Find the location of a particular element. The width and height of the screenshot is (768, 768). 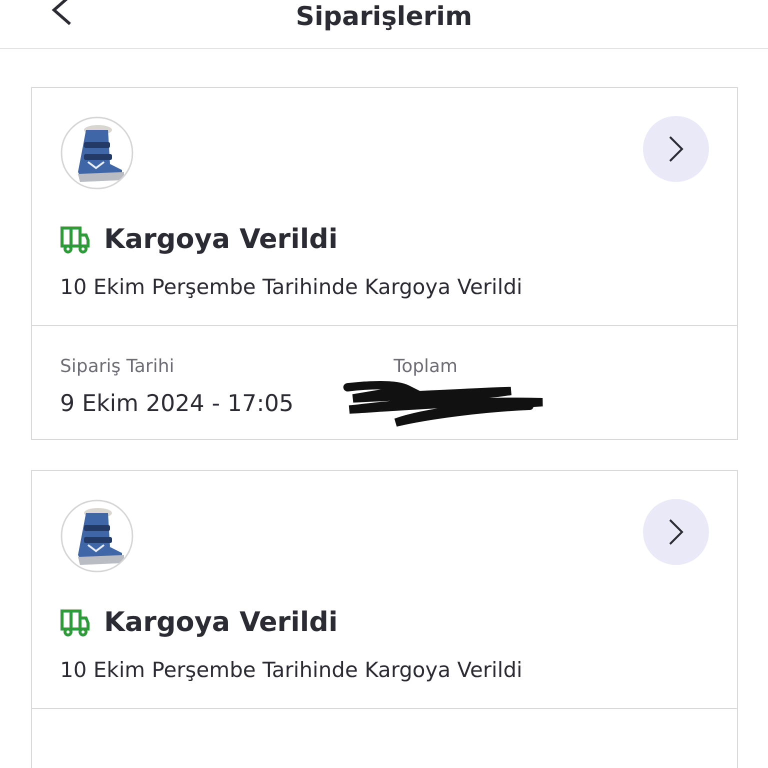

date-label: Sipariş Tarihi is located at coordinates (118, 366).